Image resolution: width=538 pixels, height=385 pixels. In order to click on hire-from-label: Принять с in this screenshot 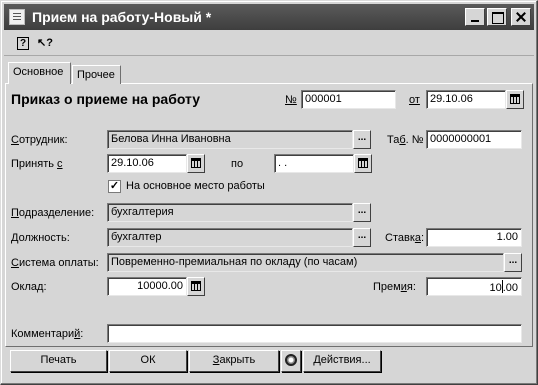, I will do `click(37, 164)`.